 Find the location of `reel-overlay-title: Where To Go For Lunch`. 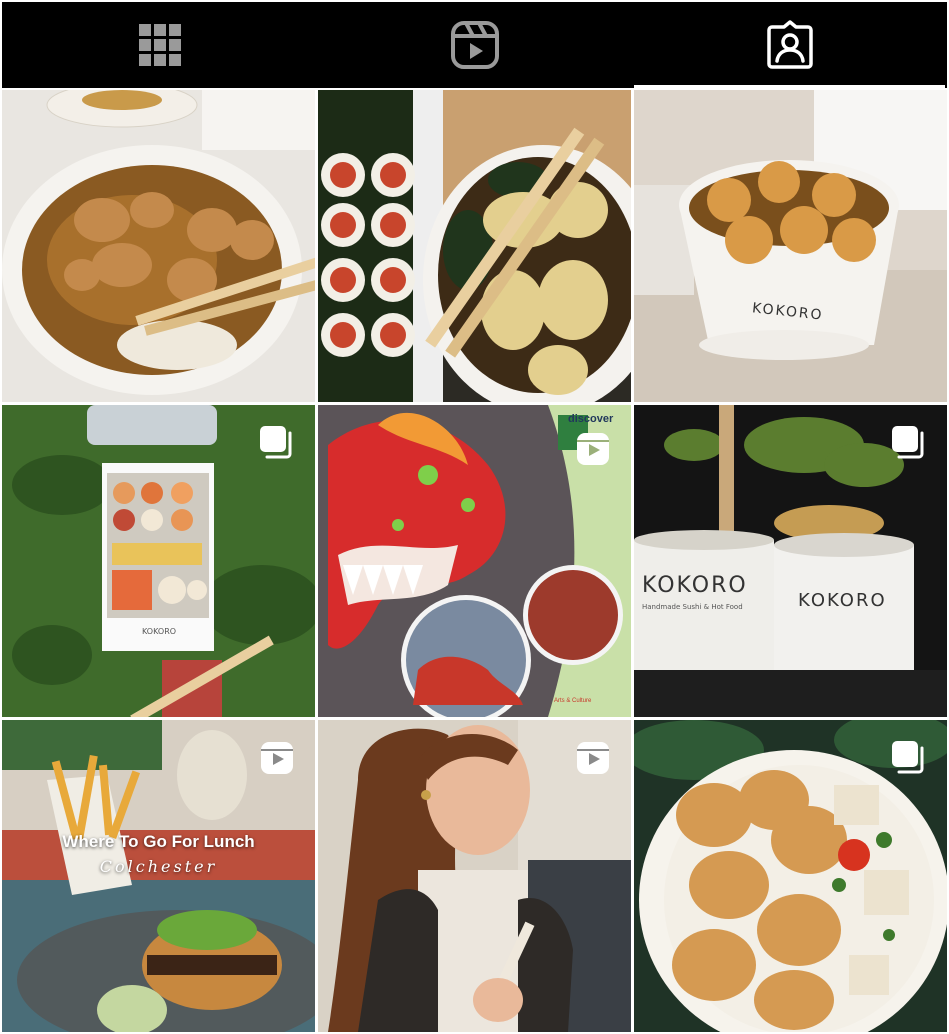

reel-overlay-title: Where To Go For Lunch is located at coordinates (158, 841).